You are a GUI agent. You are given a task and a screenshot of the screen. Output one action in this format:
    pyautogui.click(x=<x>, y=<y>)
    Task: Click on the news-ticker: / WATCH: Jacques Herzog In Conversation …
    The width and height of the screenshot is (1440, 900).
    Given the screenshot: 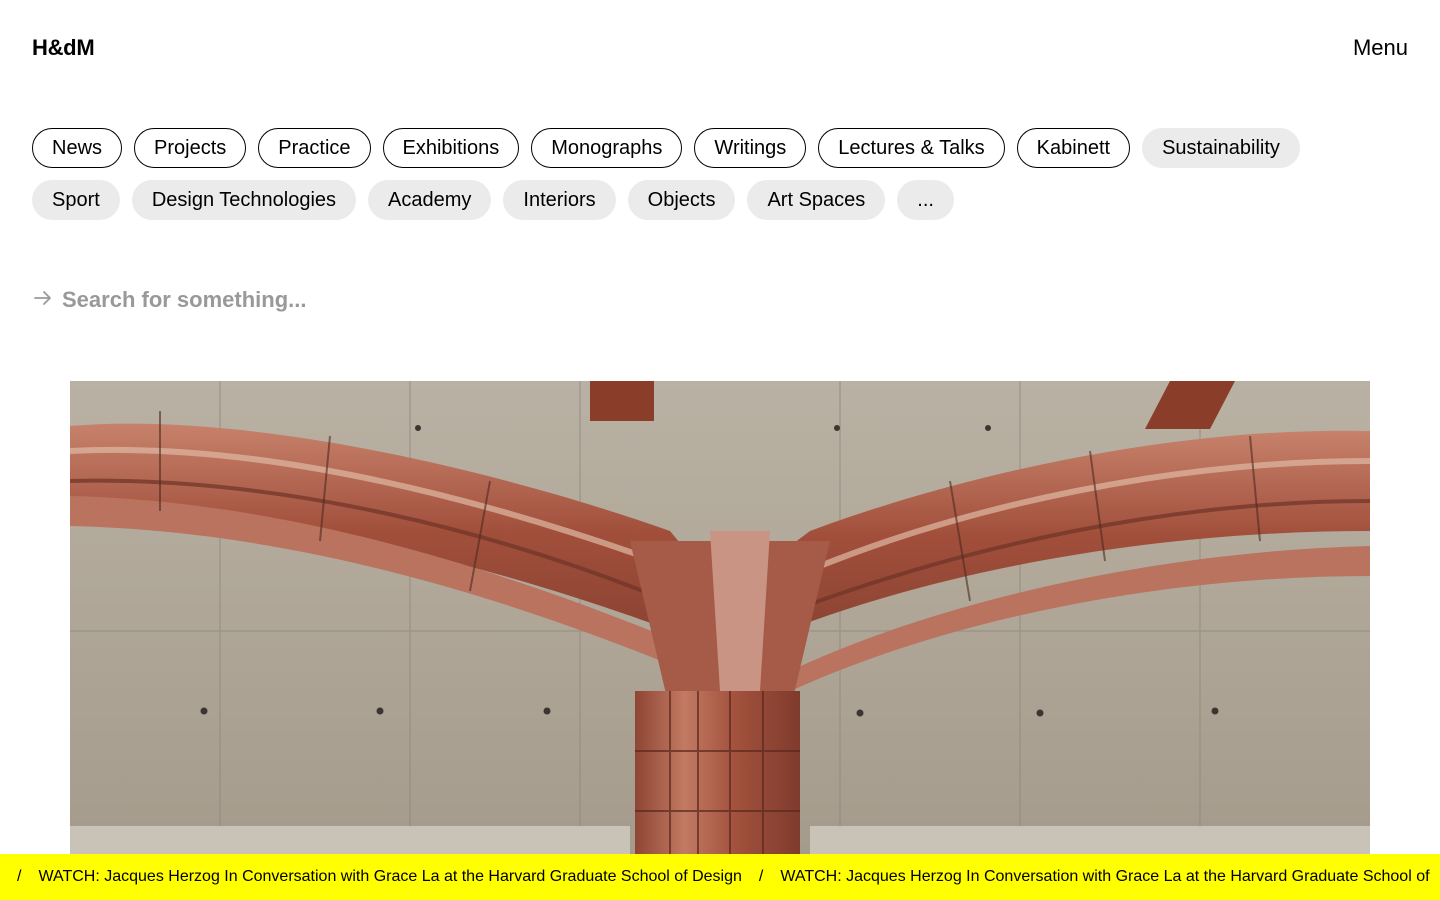 What is the action you would take?
    pyautogui.click(x=720, y=877)
    